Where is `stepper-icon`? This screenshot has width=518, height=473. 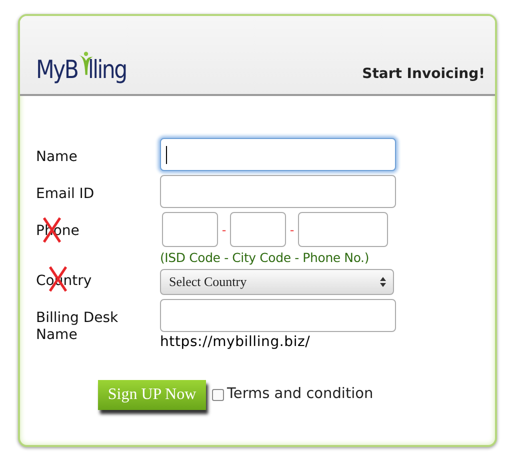
stepper-icon is located at coordinates (383, 282).